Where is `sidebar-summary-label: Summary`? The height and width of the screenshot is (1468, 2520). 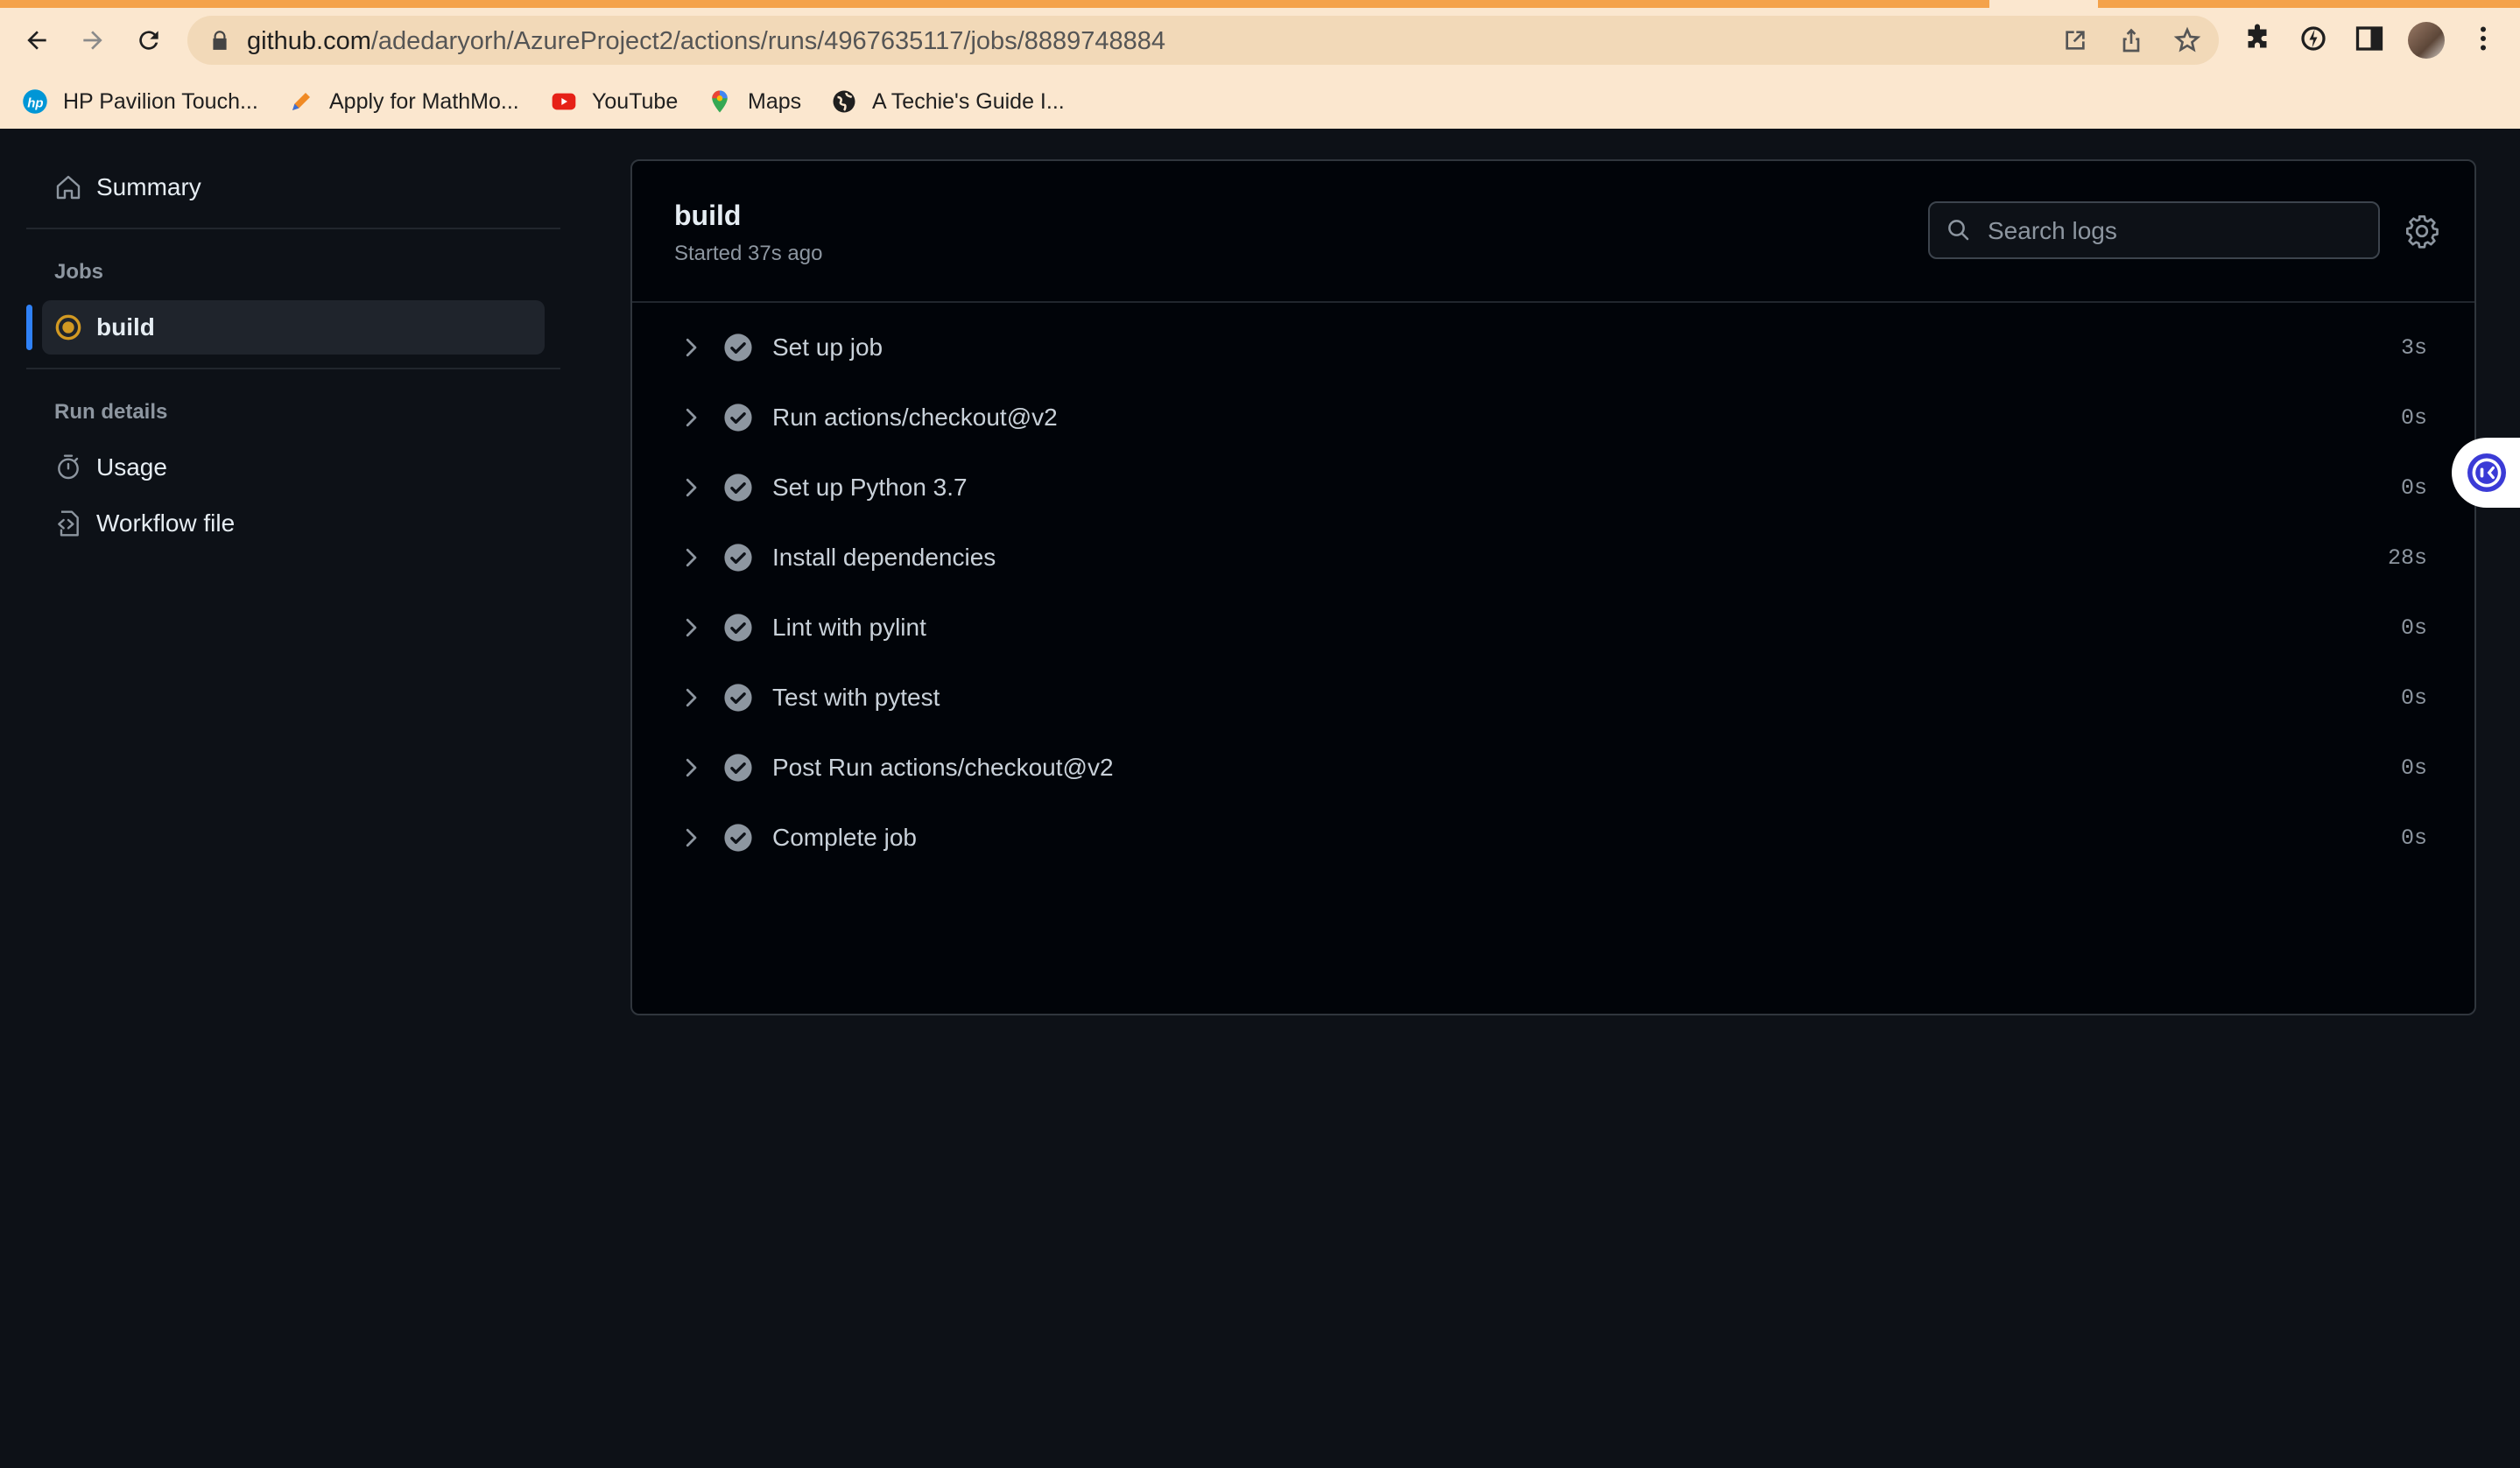
sidebar-summary-label: Summary is located at coordinates (148, 186).